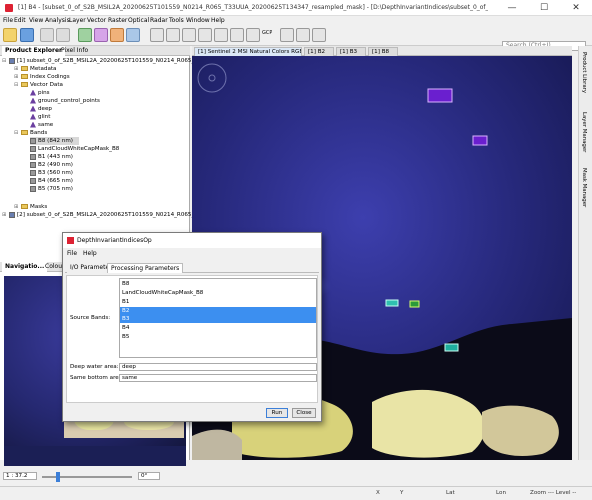 The height and width of the screenshot is (500, 592). What do you see at coordinates (65, 101) in the screenshot?
I see `tree-vector-gcp: ground_control_points` at bounding box center [65, 101].